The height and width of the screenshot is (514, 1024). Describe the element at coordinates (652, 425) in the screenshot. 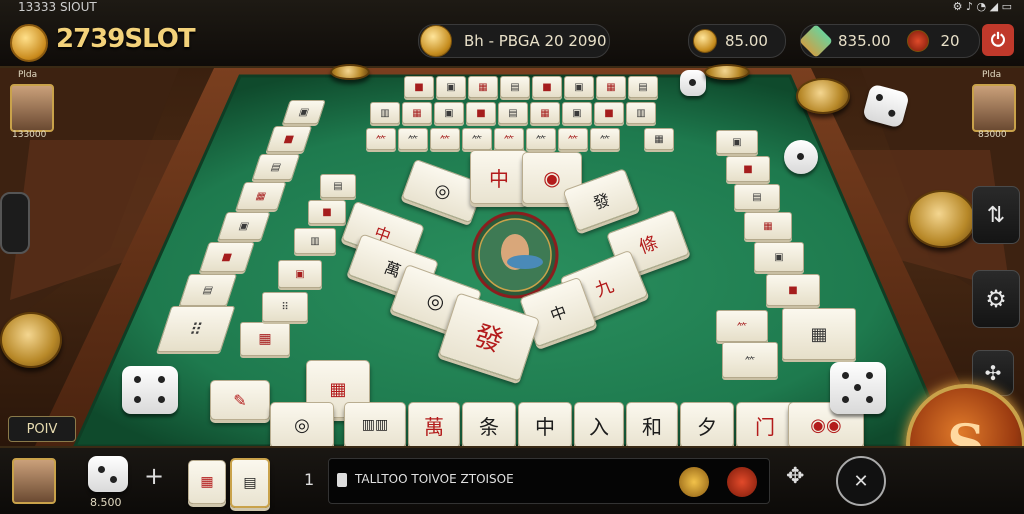

I see `hand-tile: 和` at that location.